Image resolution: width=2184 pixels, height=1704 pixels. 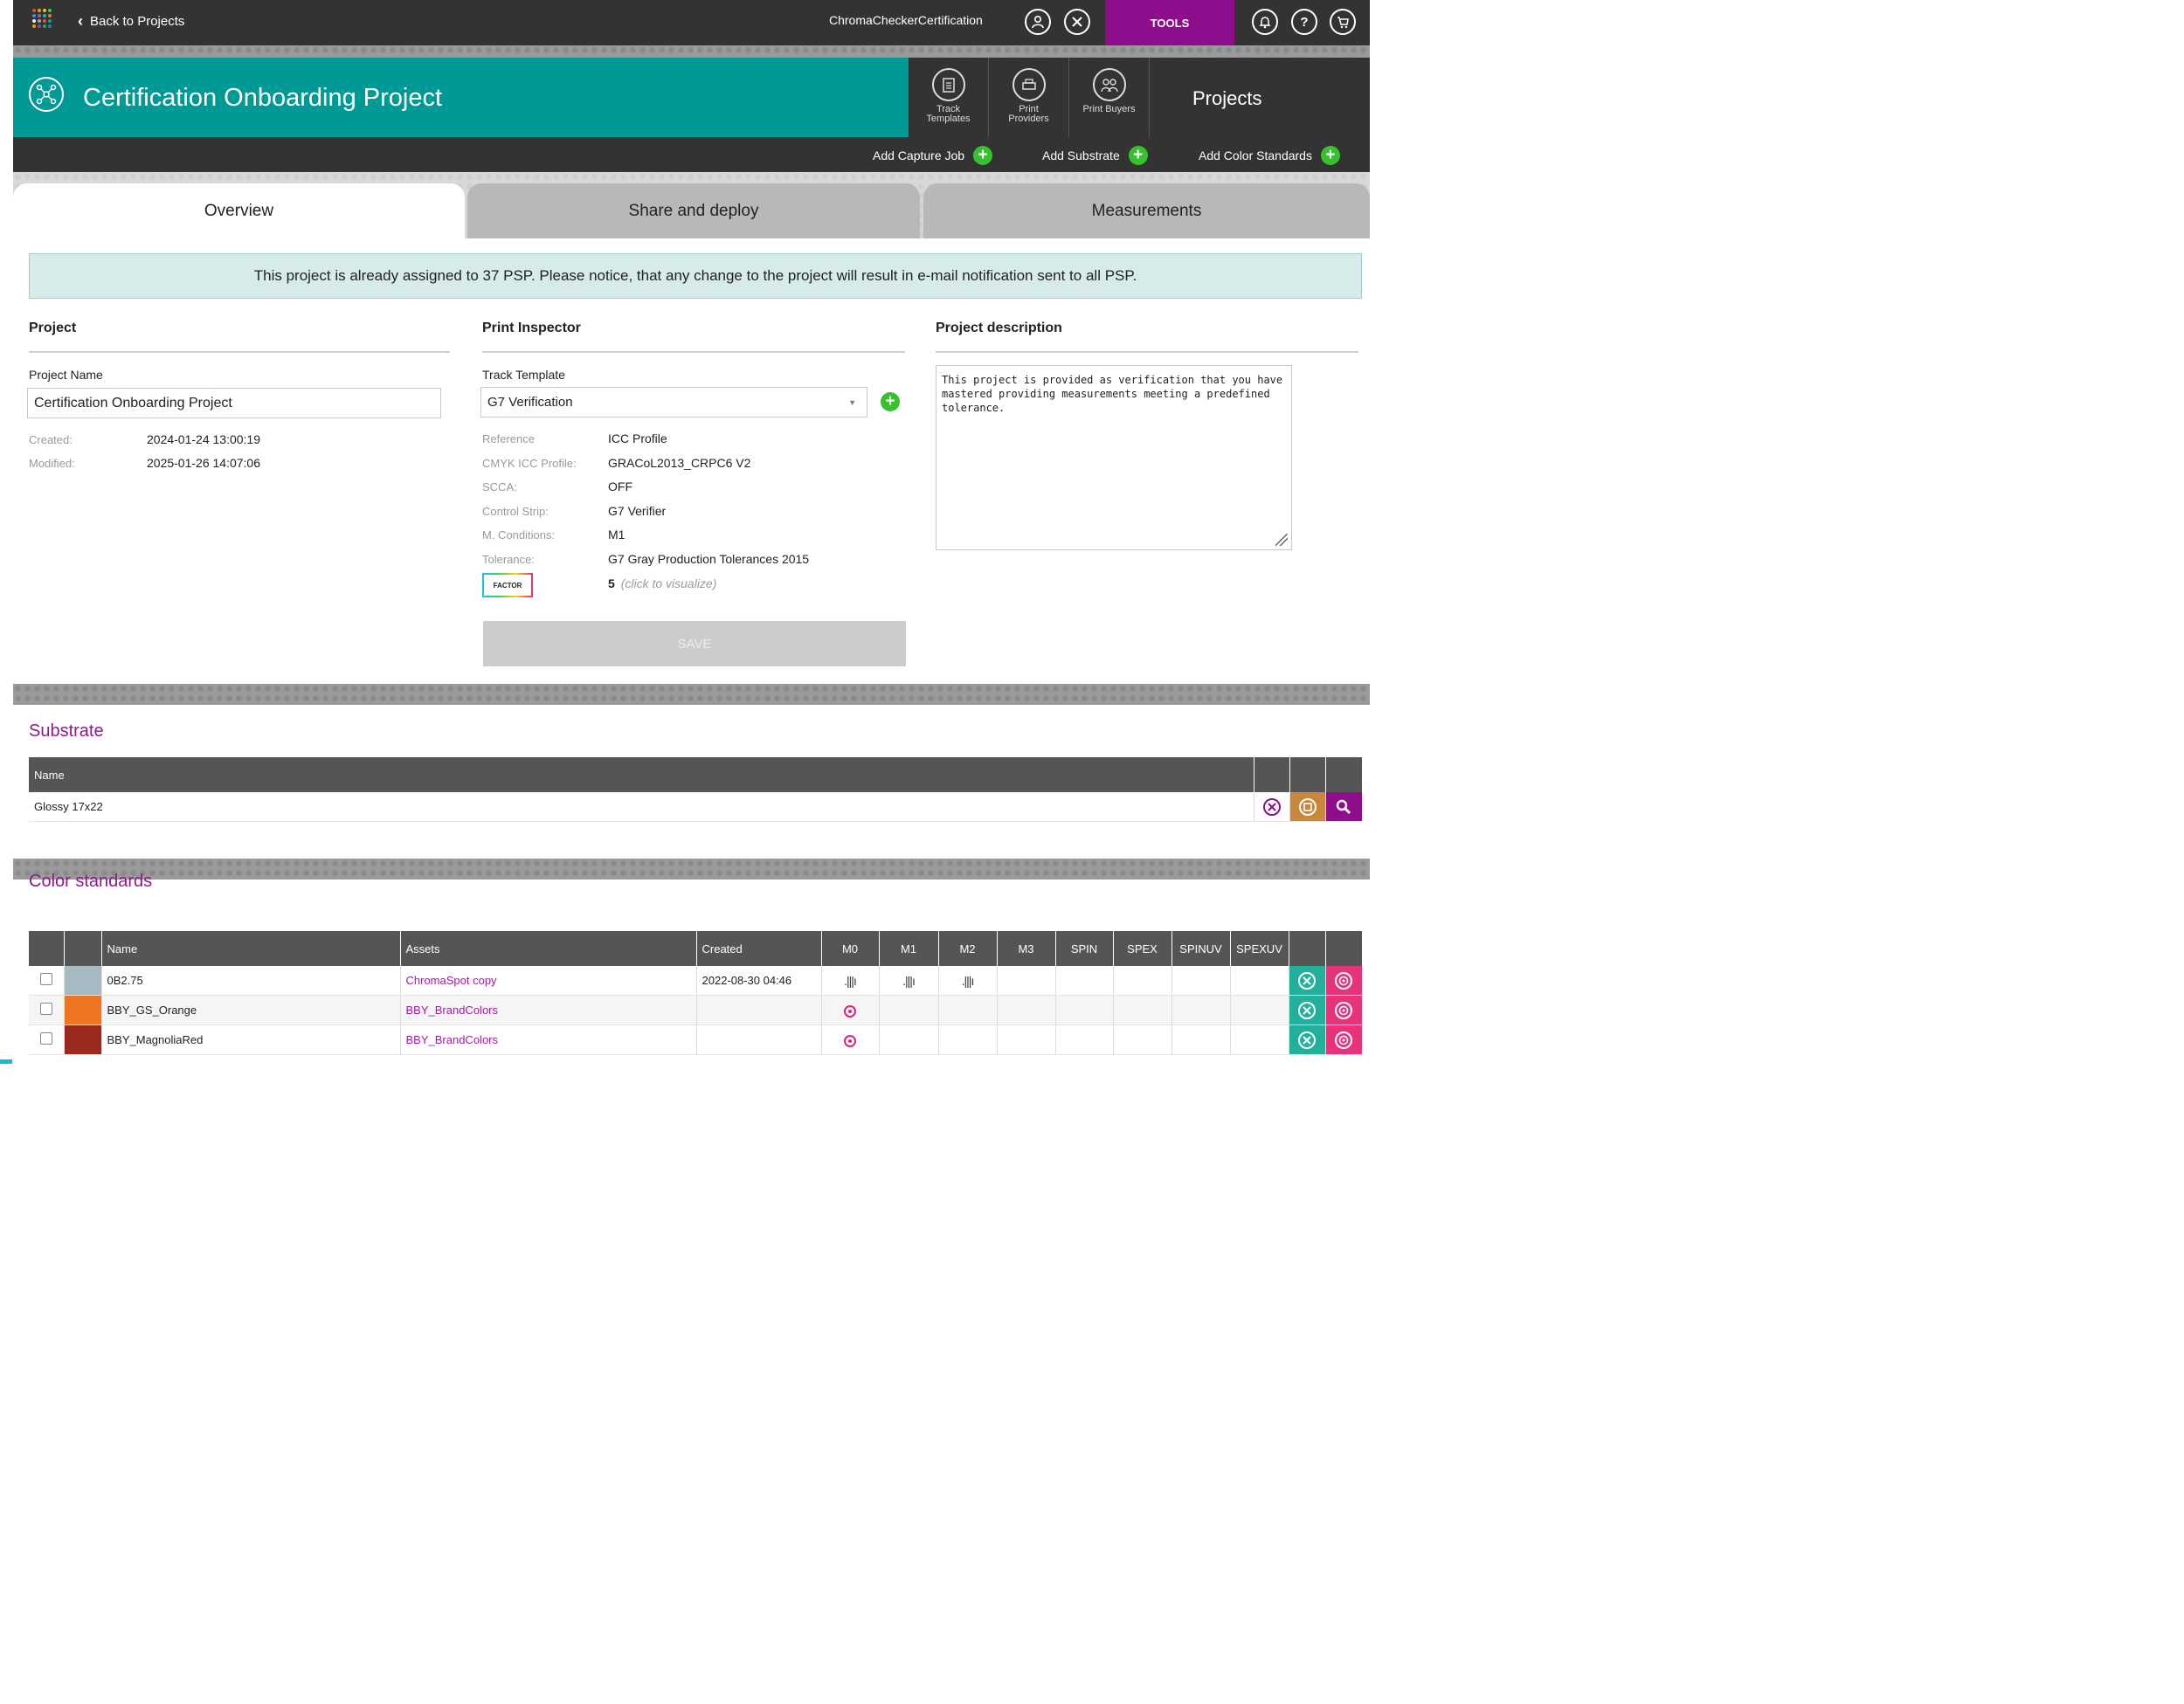 I want to click on project-name-value: Certification Onboarding Project, so click(x=133, y=402).